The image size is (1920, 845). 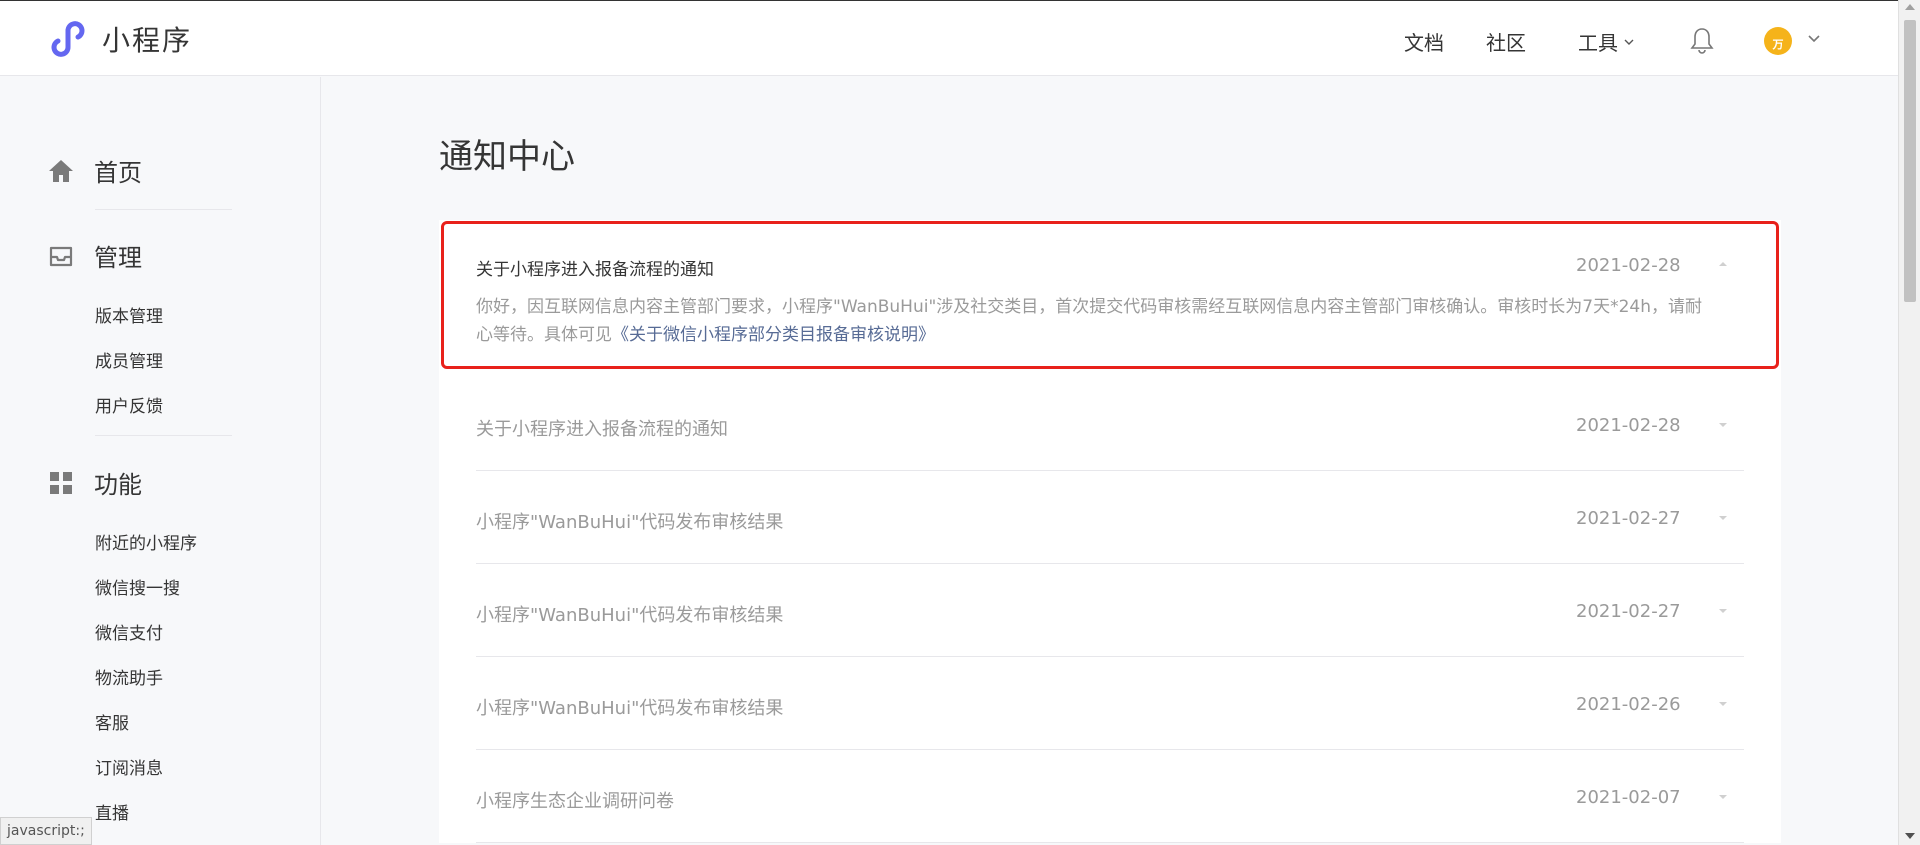 I want to click on page-scrollbar, so click(x=1909, y=422).